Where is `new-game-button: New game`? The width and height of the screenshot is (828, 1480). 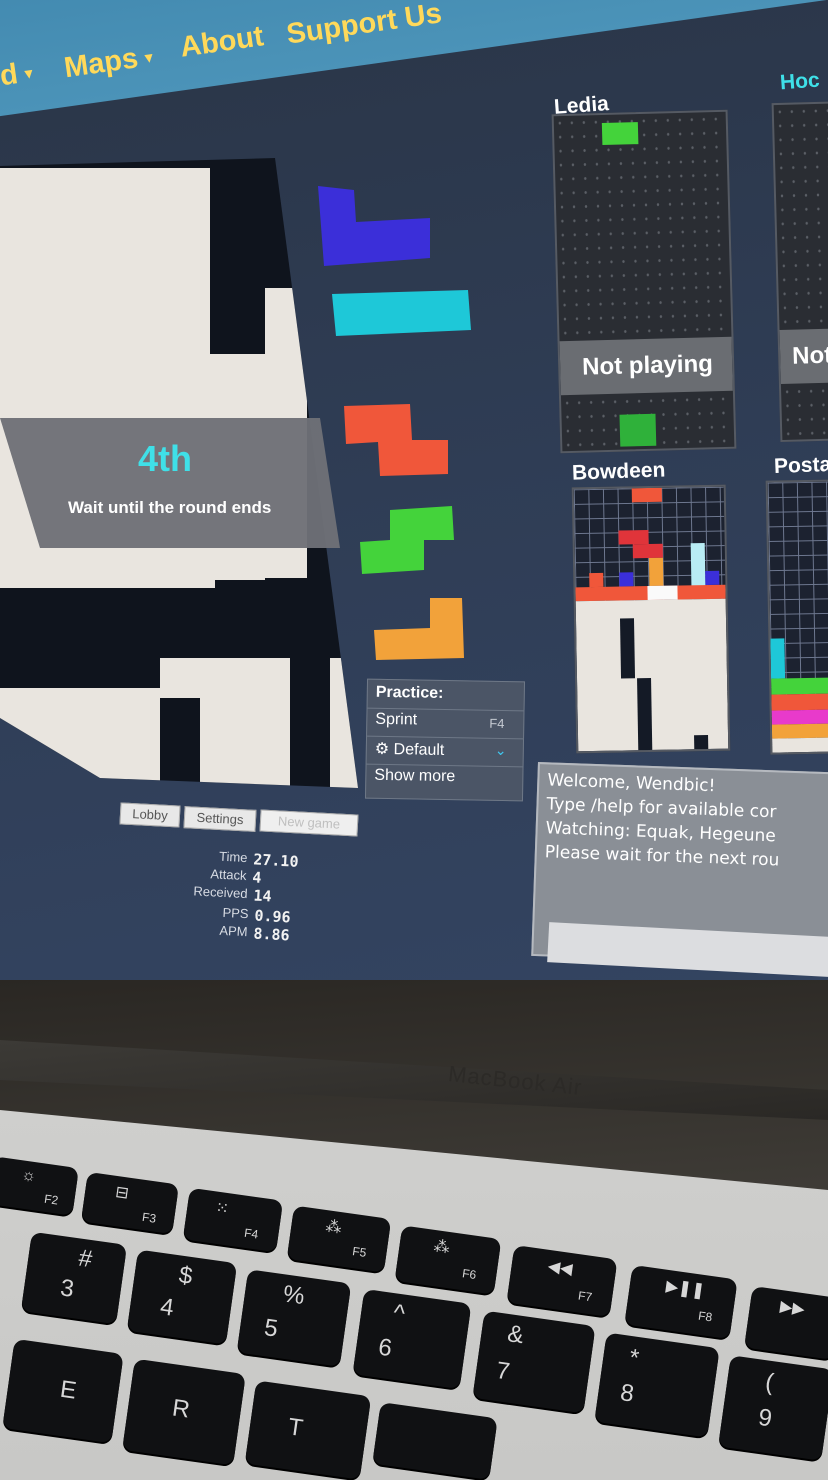
new-game-button: New game is located at coordinates (309, 823).